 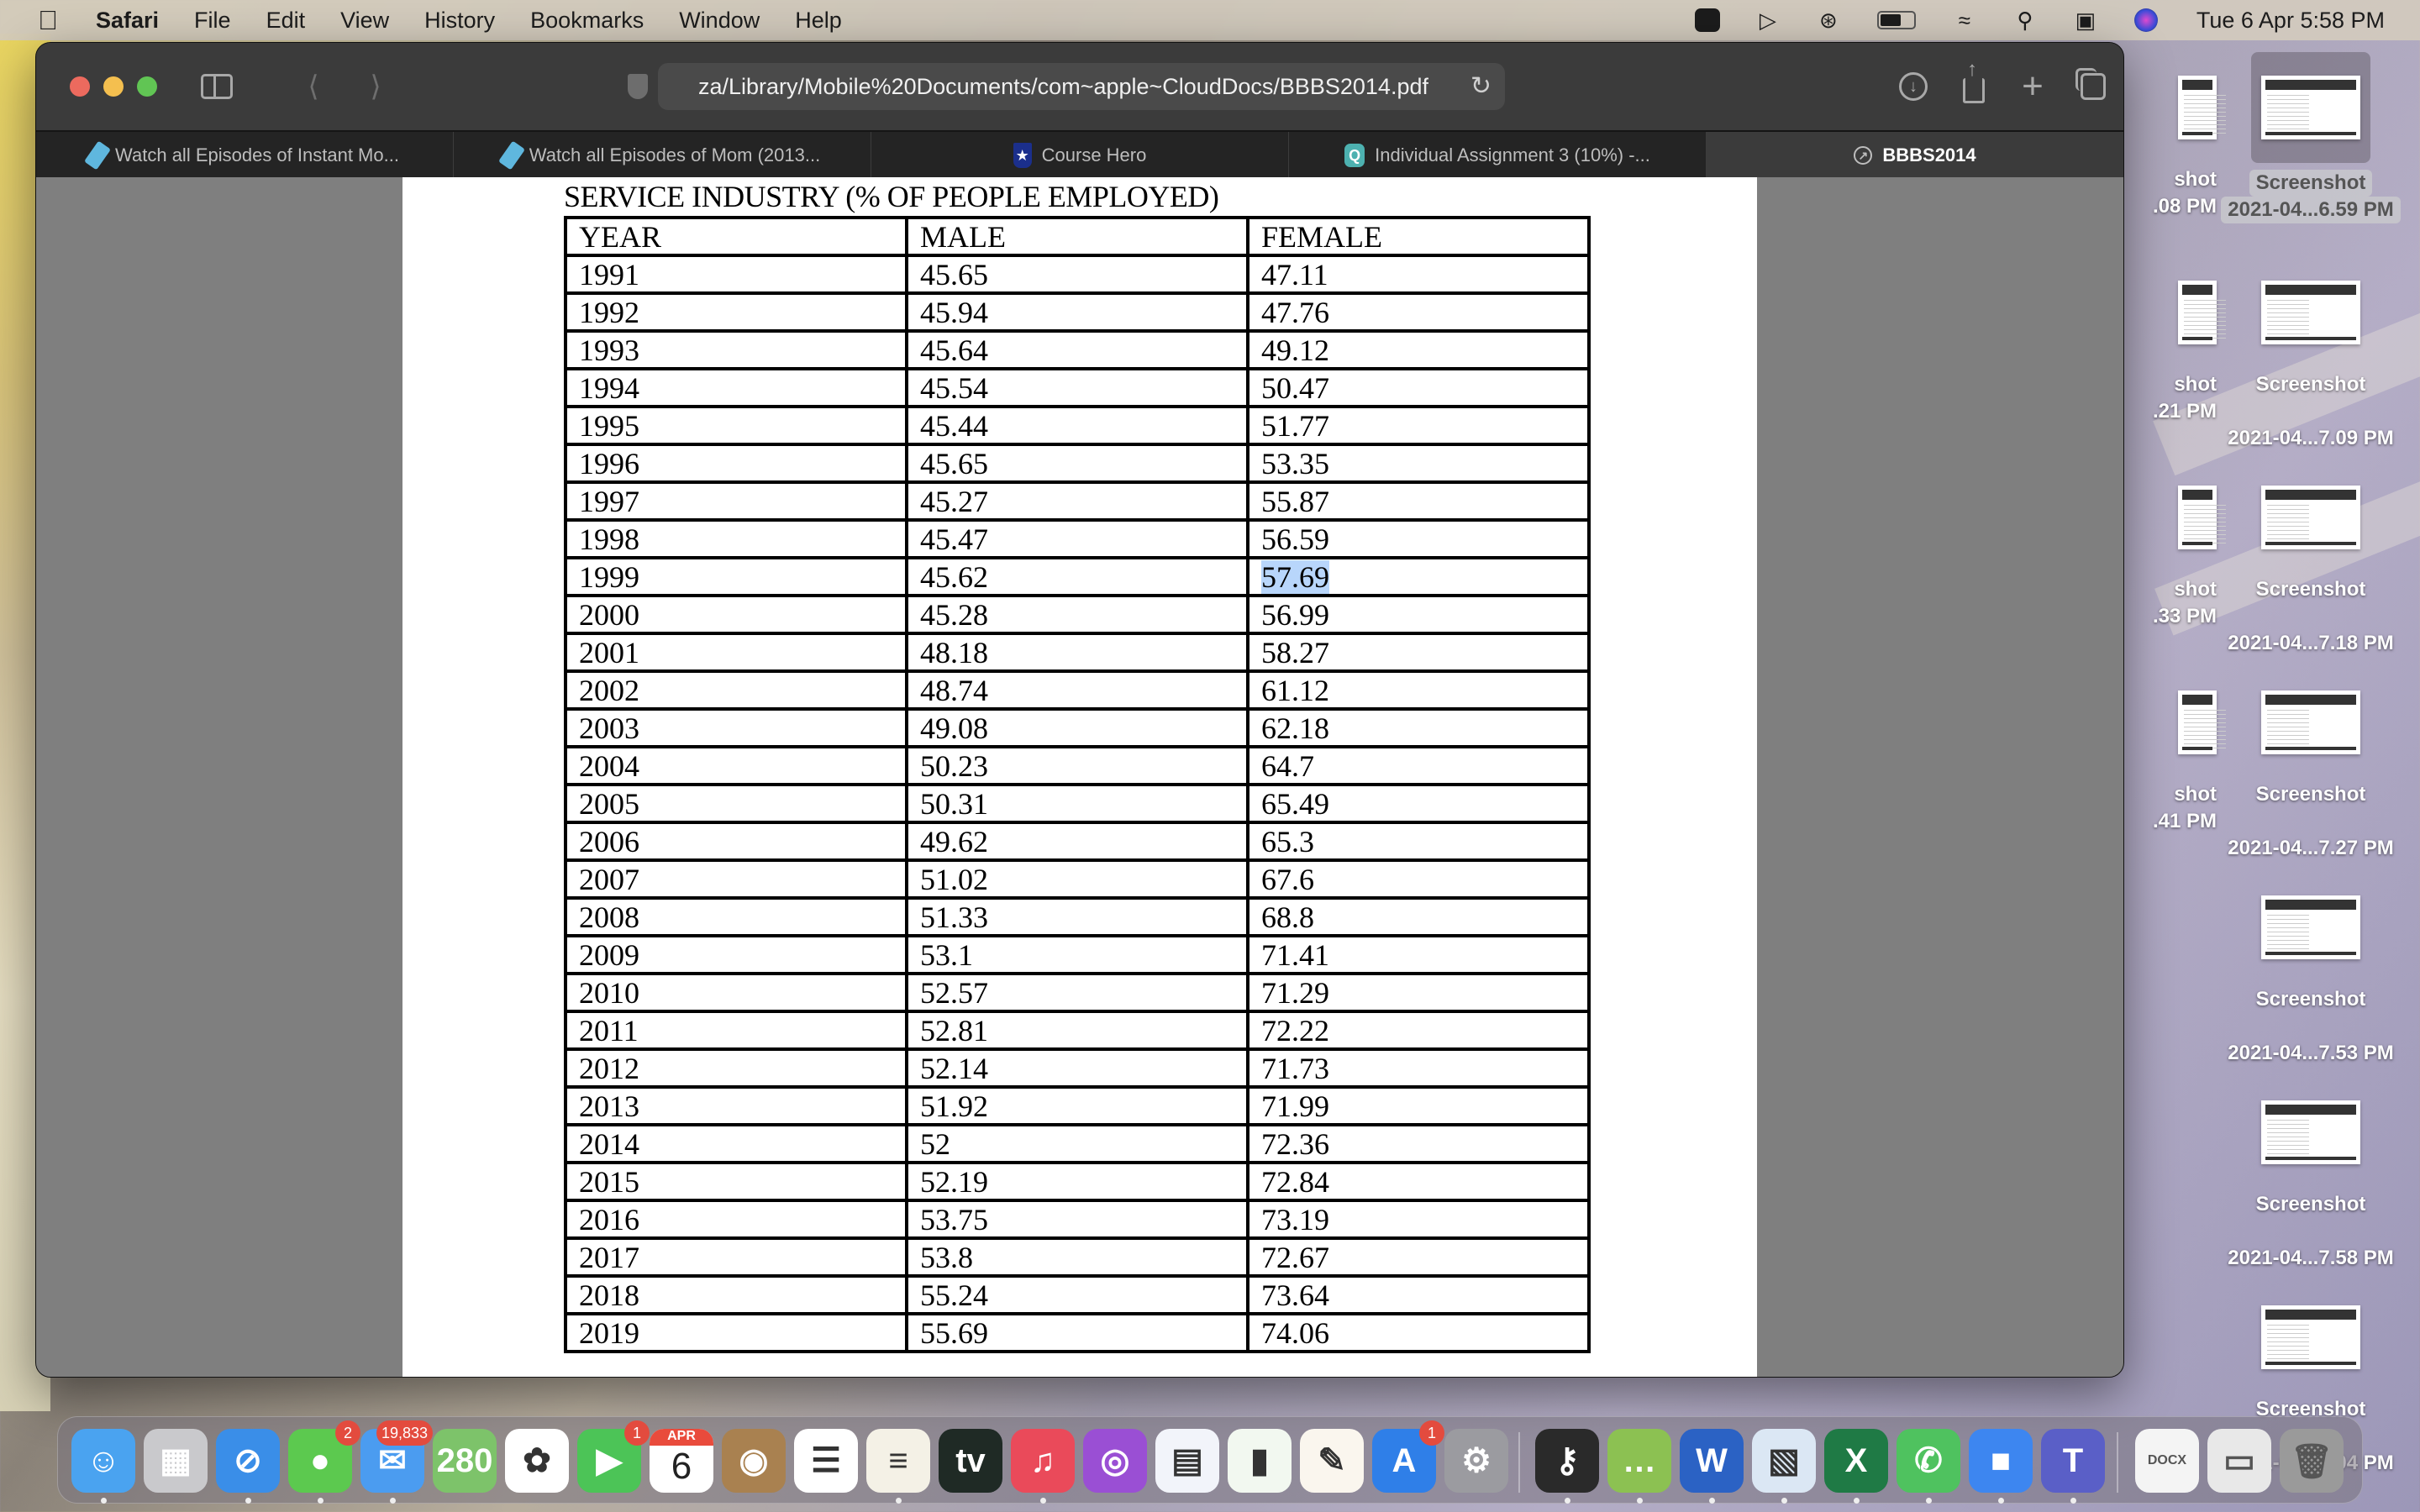 What do you see at coordinates (465, 1461) in the screenshot?
I see `dock-maps: 280` at bounding box center [465, 1461].